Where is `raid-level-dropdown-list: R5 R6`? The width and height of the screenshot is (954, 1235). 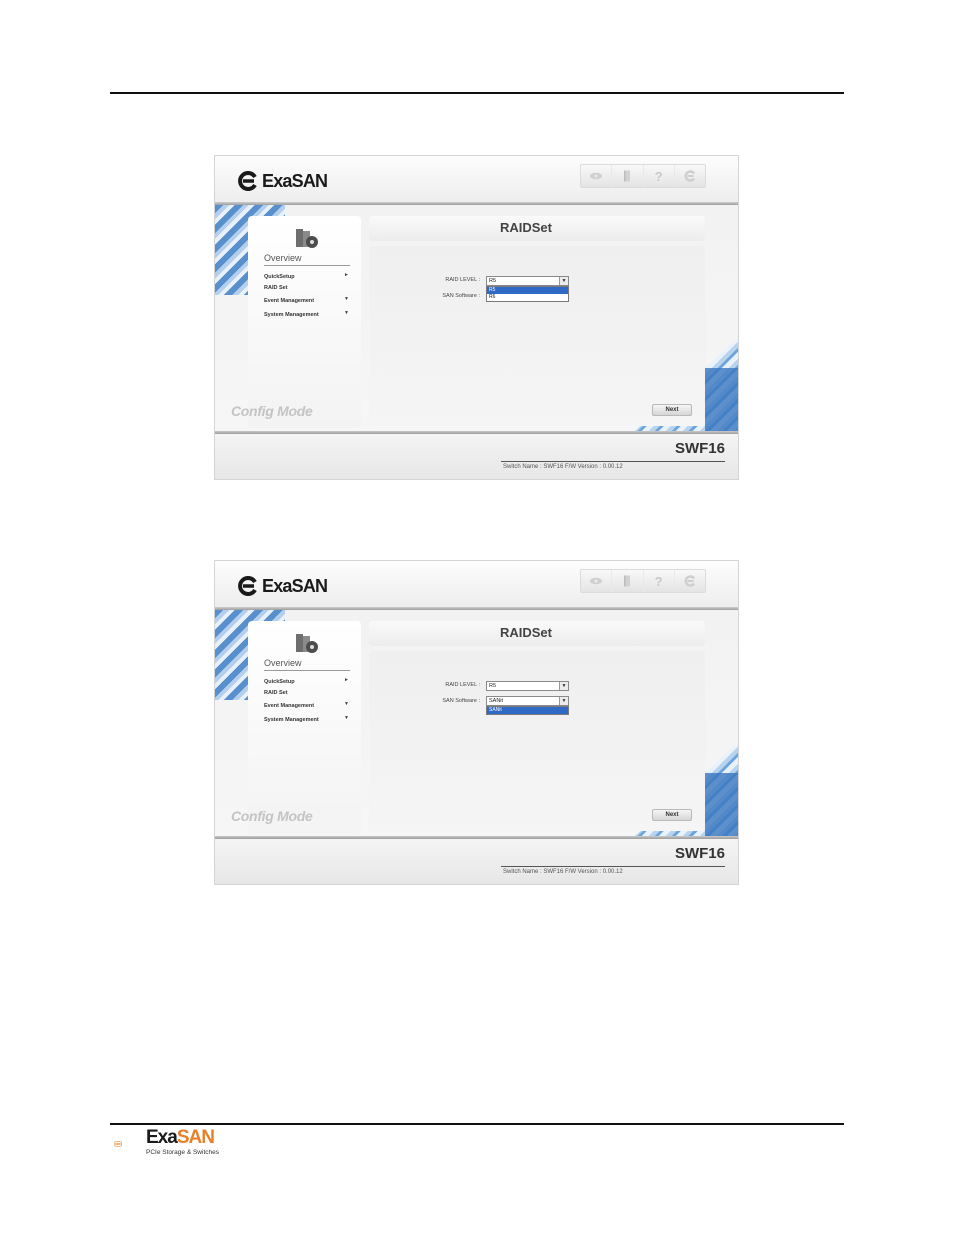
raid-level-dropdown-list: R5 R6 is located at coordinates (527, 294).